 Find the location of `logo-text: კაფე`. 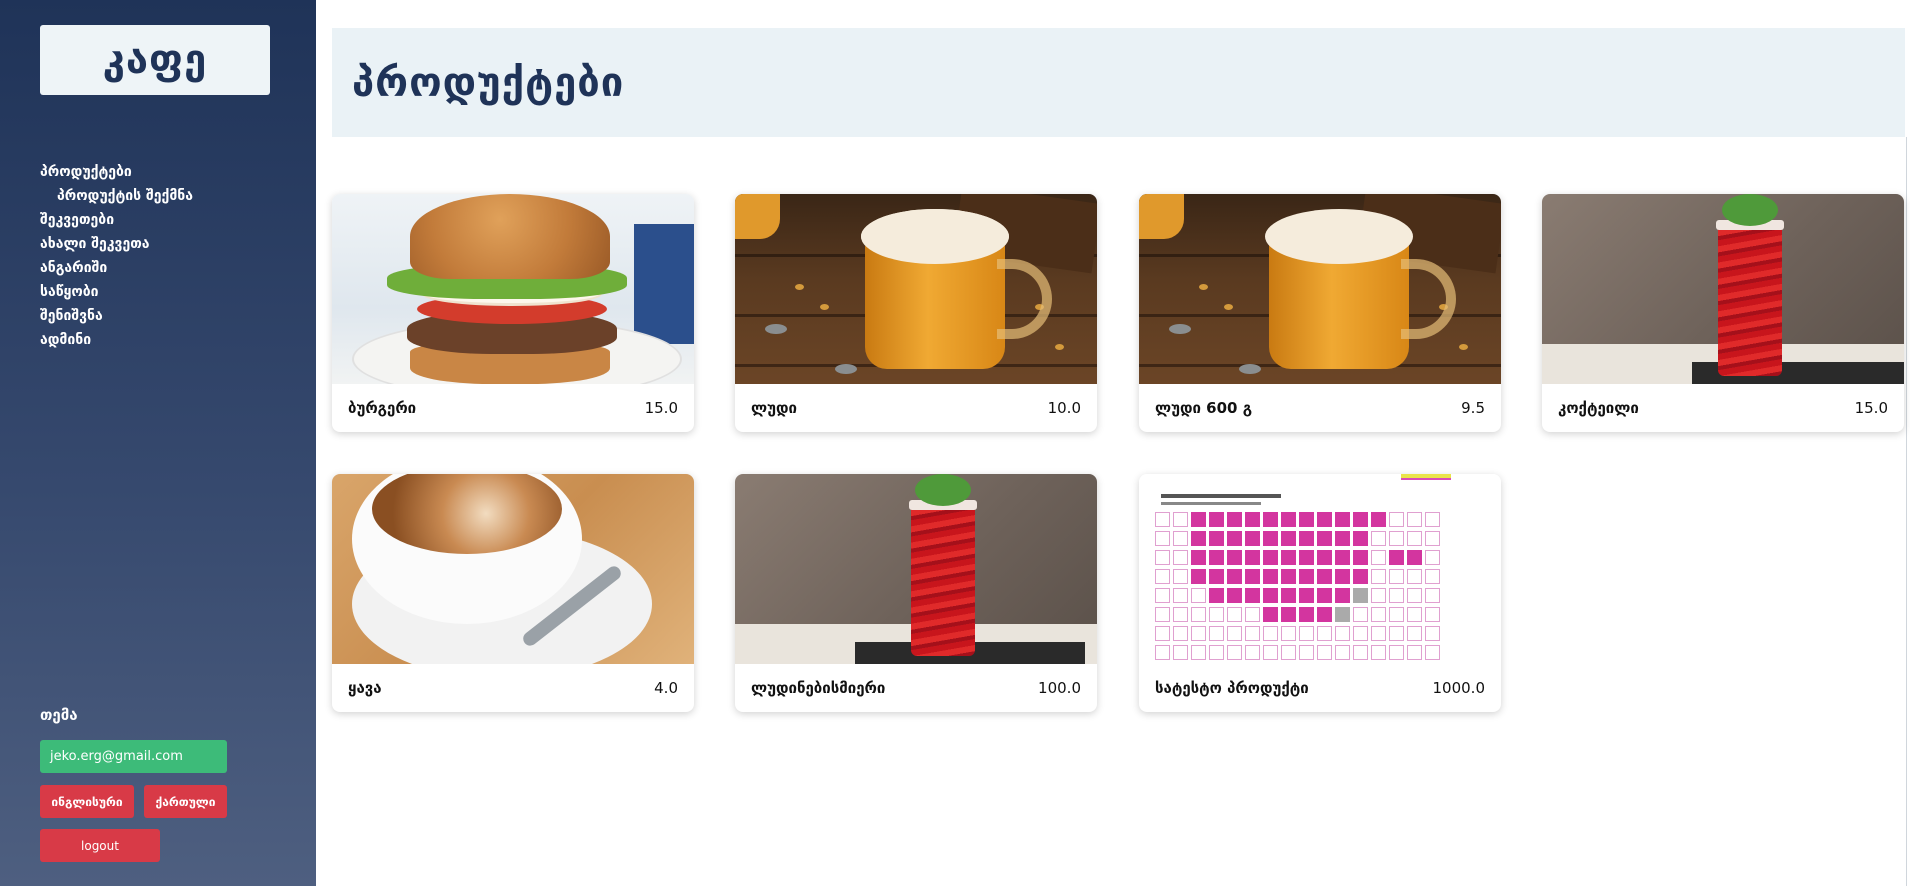

logo-text: კაფე is located at coordinates (155, 60).